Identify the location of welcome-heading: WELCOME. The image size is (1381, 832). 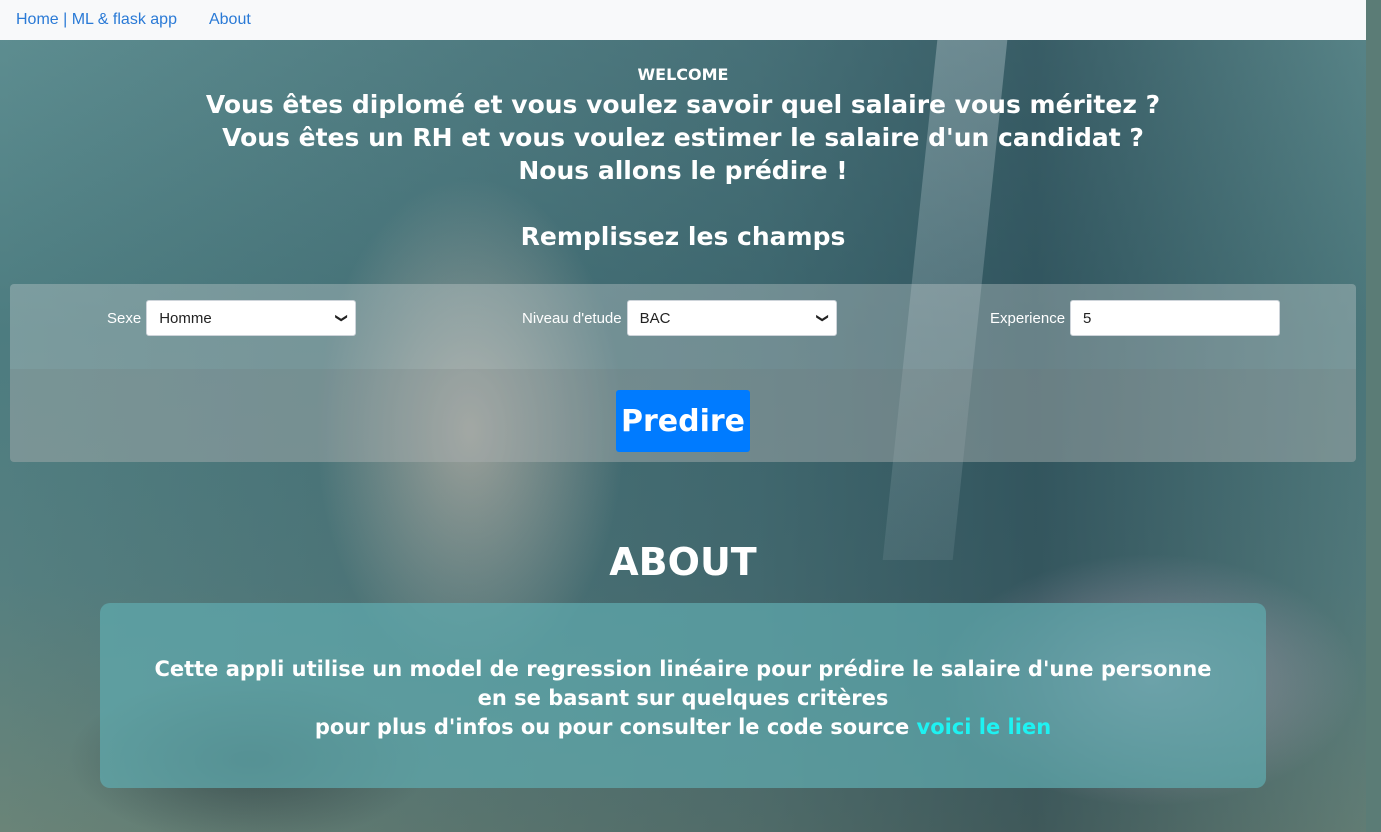
(683, 74).